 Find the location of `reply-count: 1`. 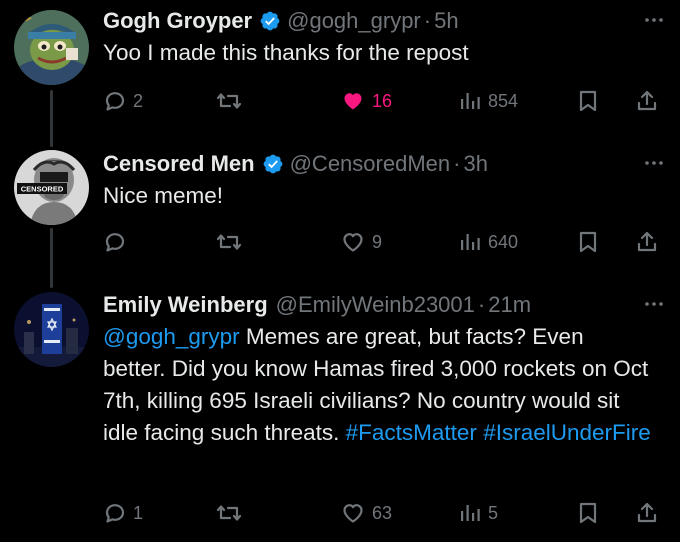

reply-count: 1 is located at coordinates (138, 512).